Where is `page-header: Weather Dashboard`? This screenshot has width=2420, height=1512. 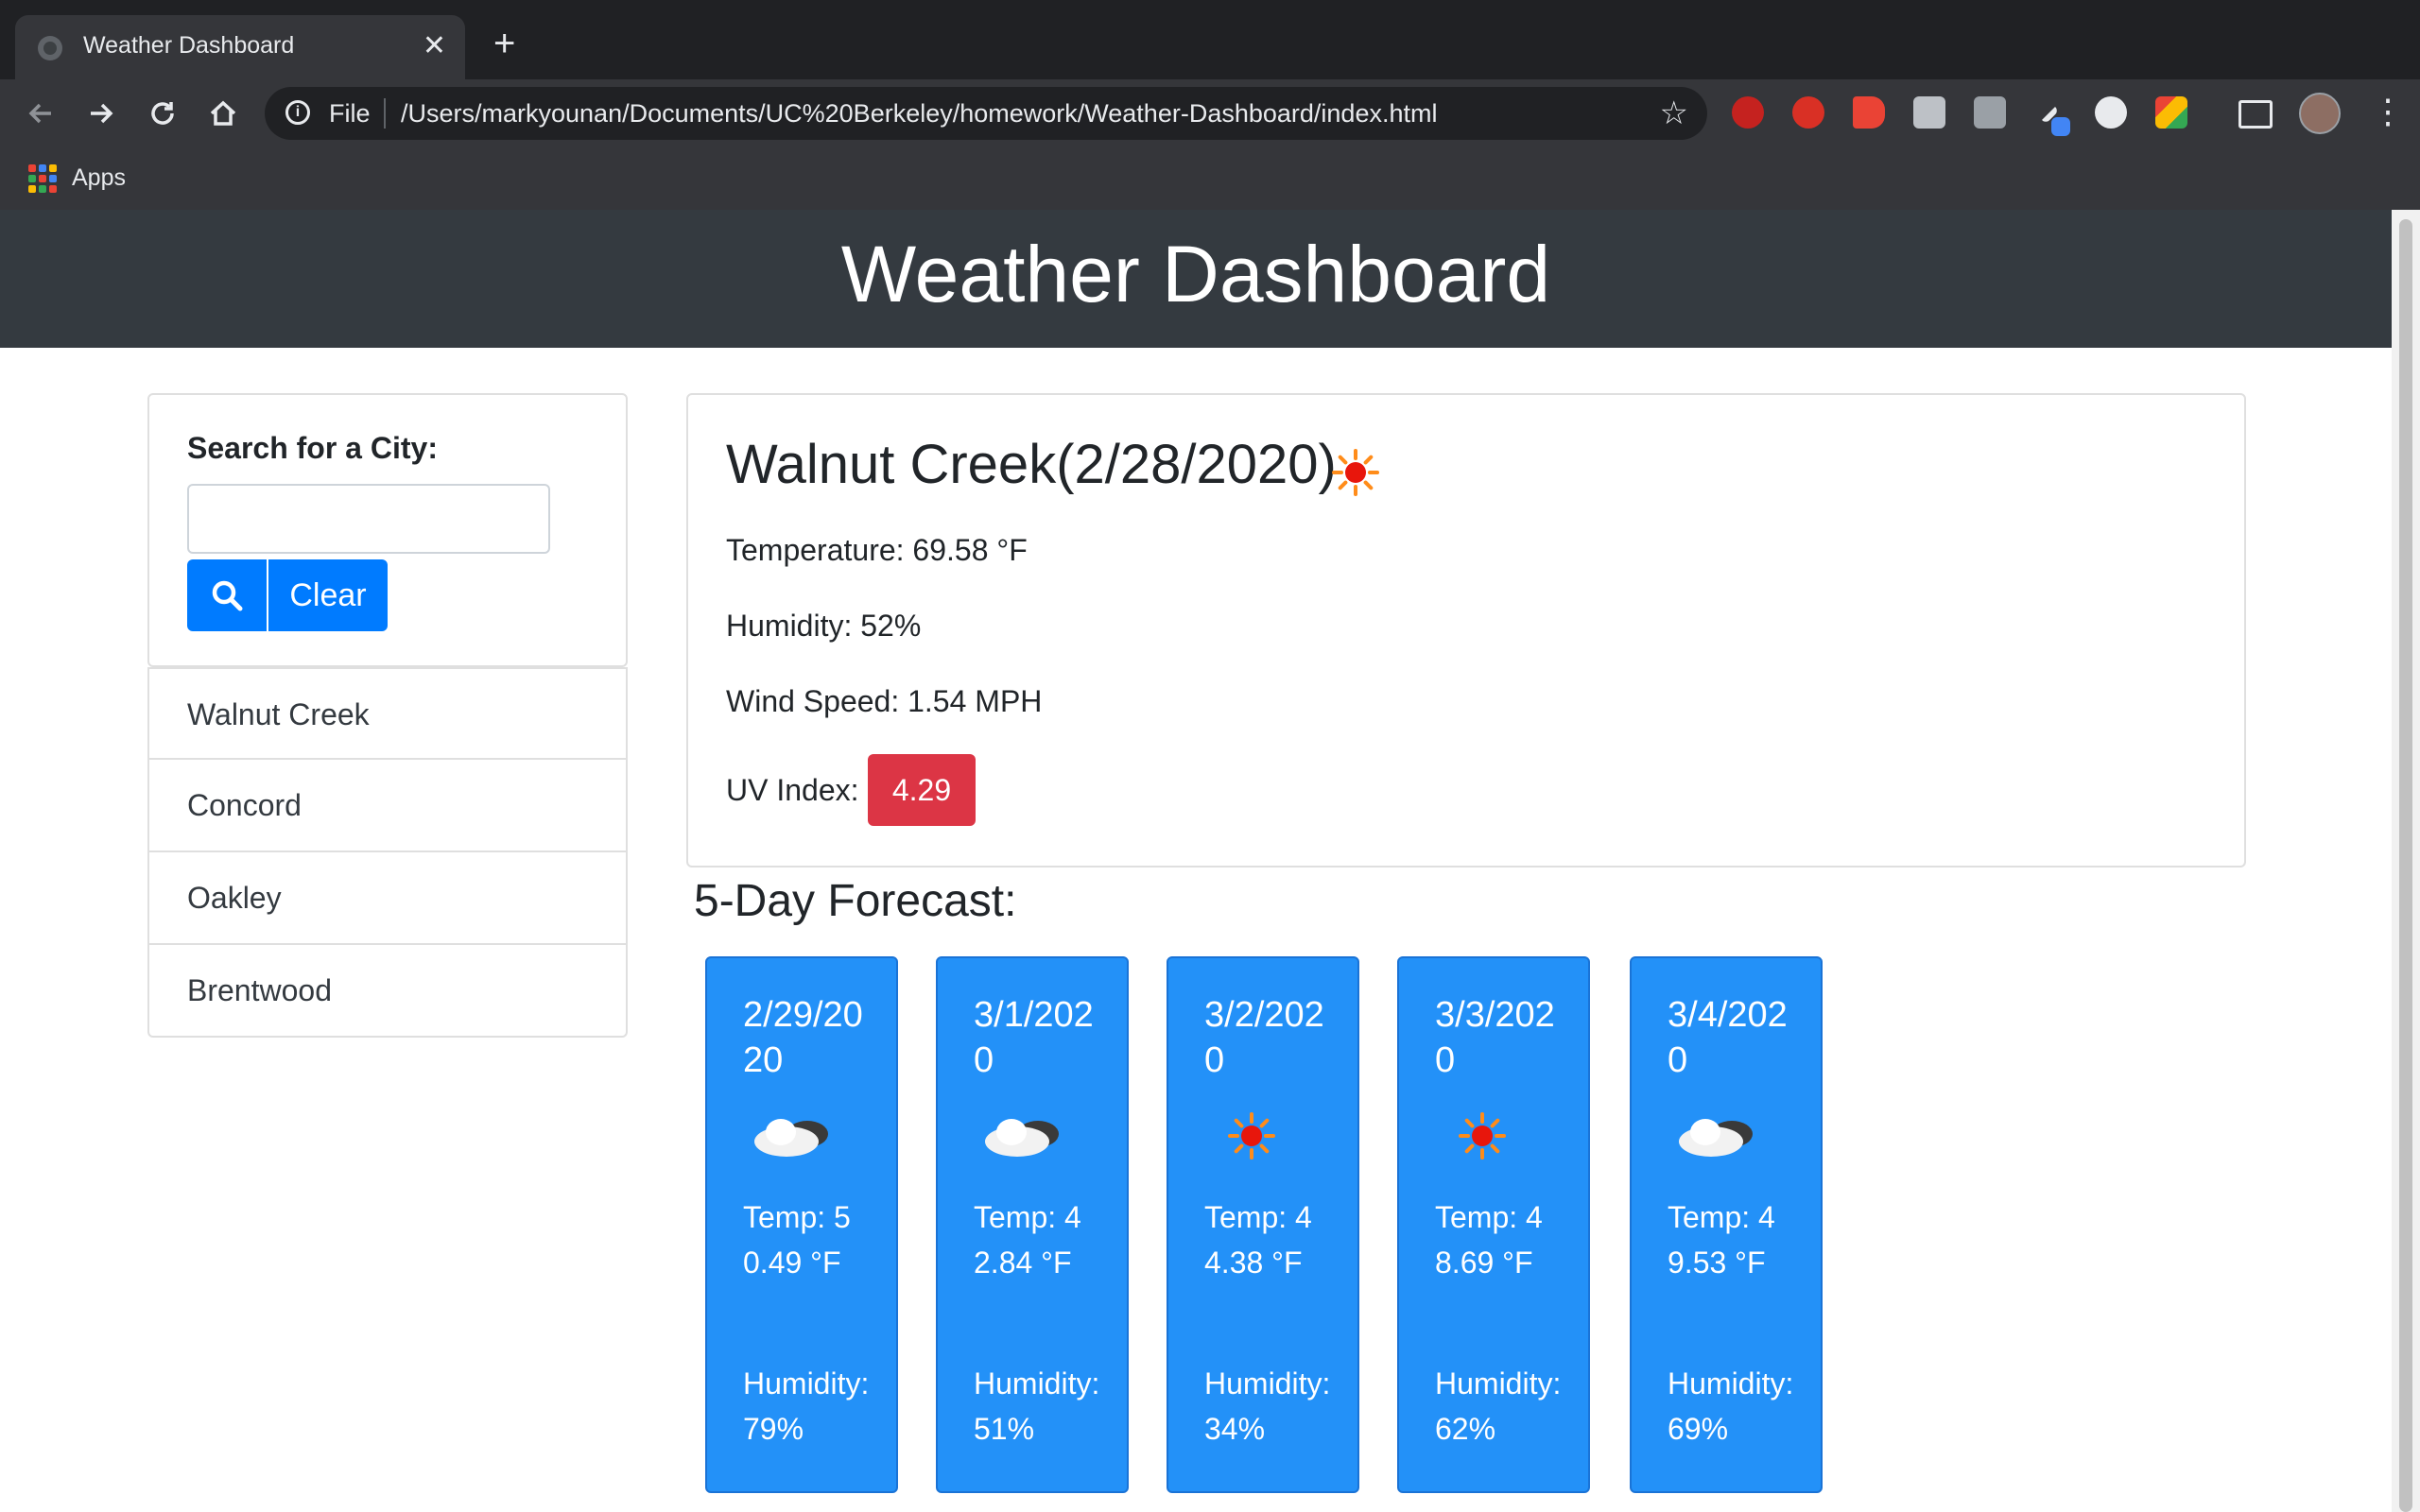 page-header: Weather Dashboard is located at coordinates (1196, 279).